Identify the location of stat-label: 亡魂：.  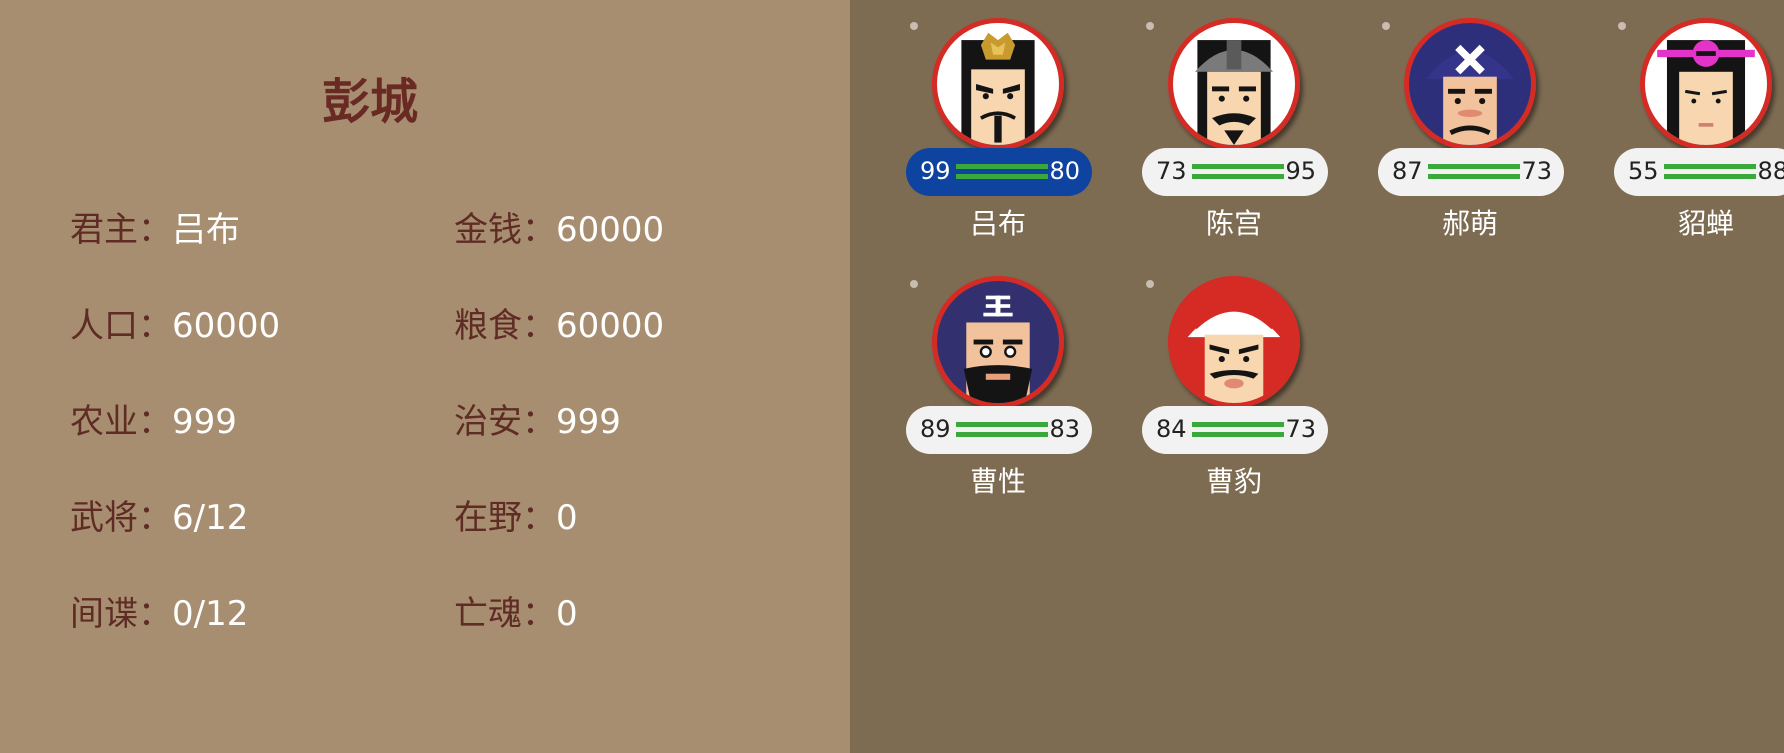
(505, 614).